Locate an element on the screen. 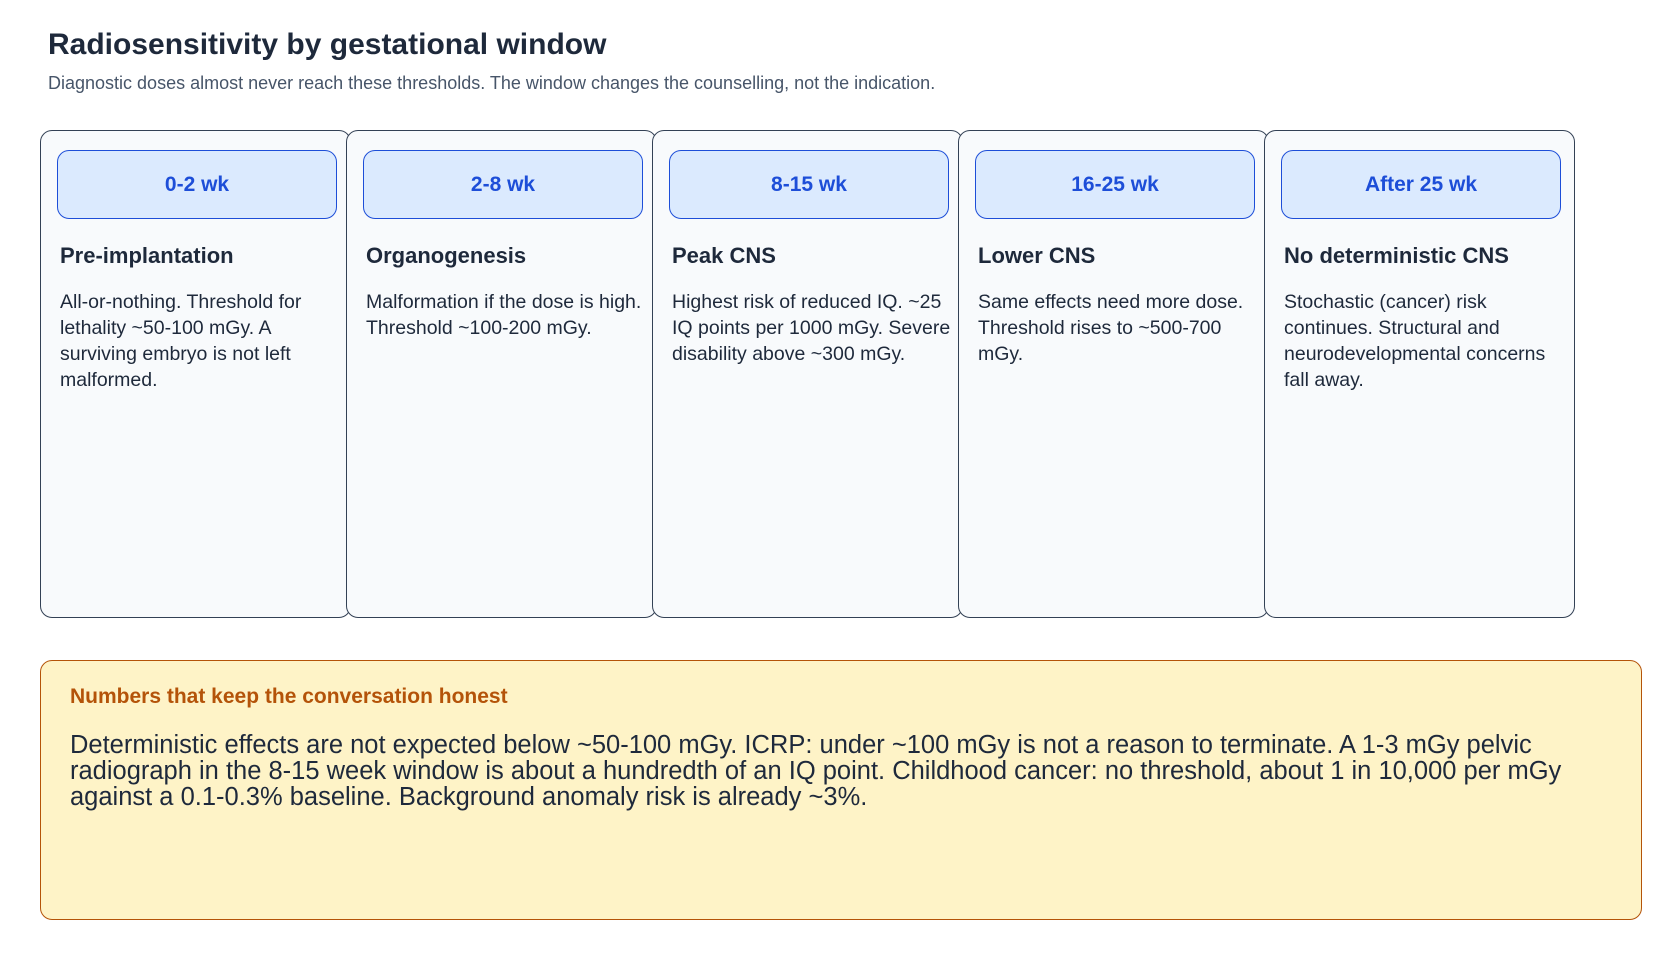 The height and width of the screenshot is (980, 1680). window-heading: Organogenesis is located at coordinates (446, 255).